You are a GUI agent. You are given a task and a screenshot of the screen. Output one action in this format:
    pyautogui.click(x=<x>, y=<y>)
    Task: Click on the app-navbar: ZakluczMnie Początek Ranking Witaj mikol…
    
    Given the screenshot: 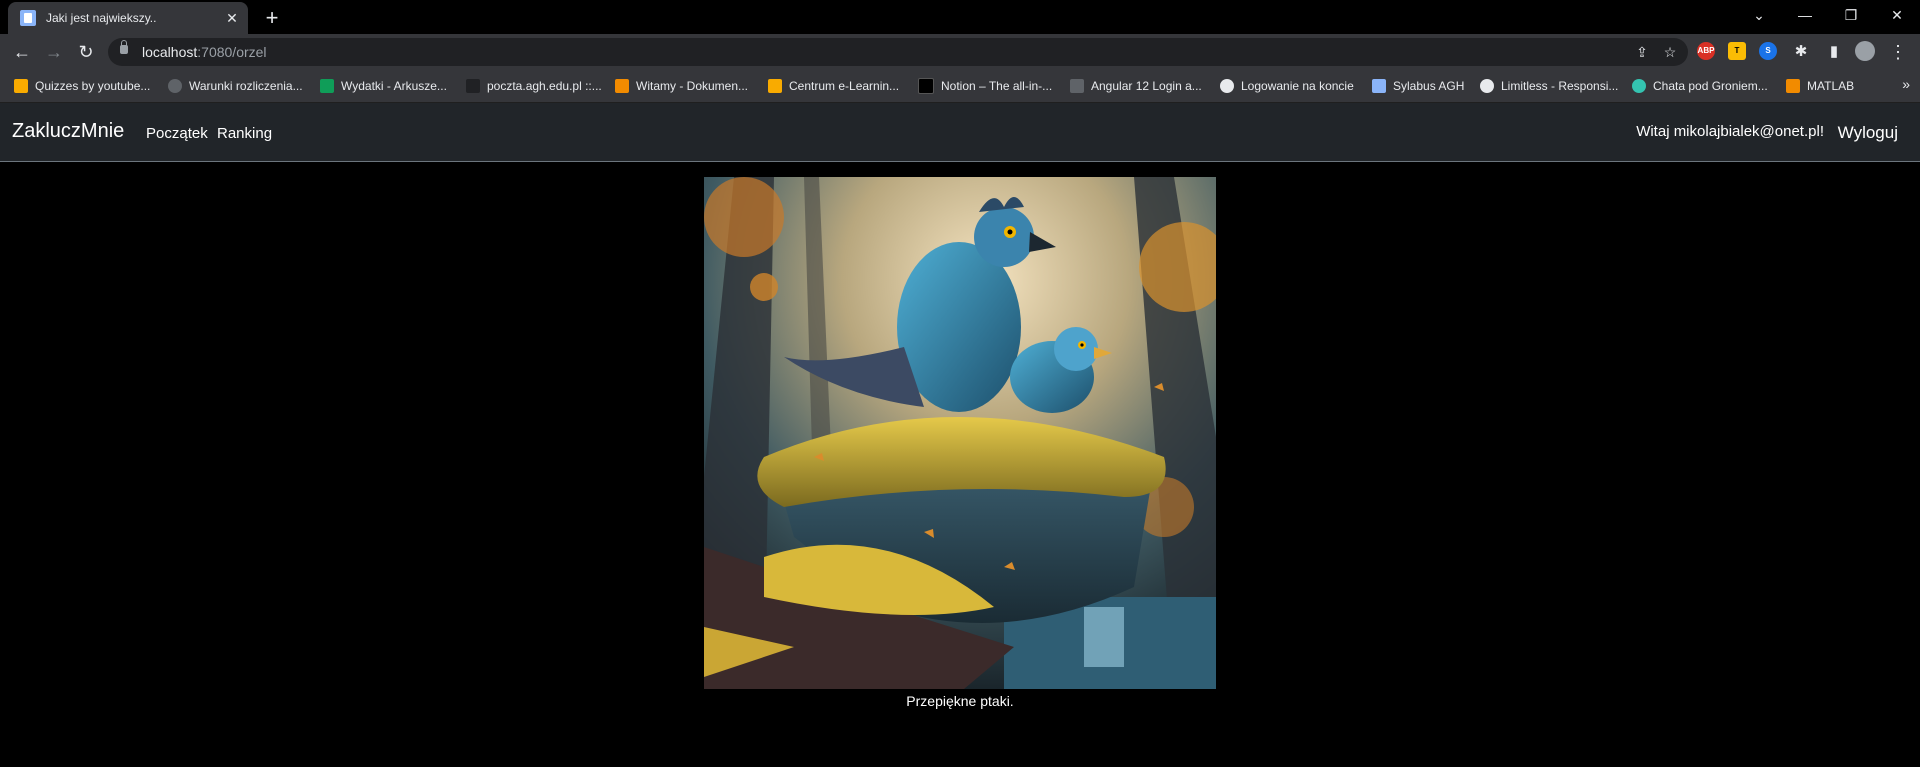 What is the action you would take?
    pyautogui.click(x=960, y=132)
    